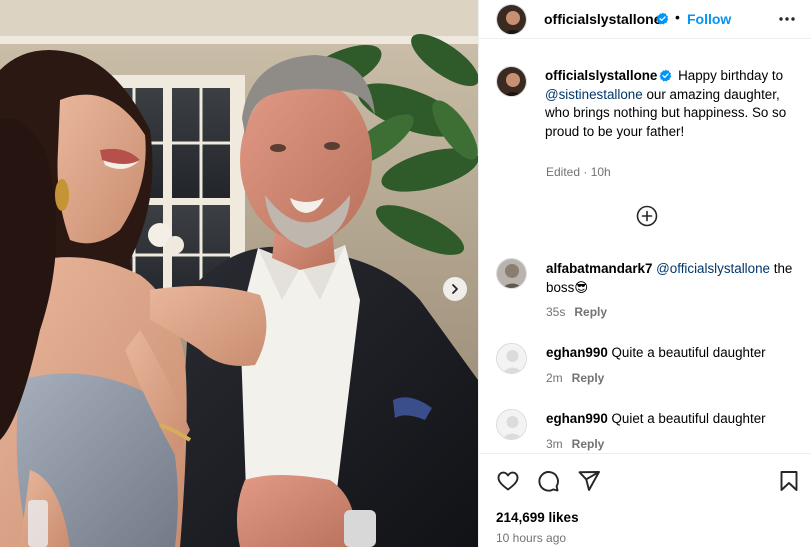  I want to click on caption-username: officialslystallone, so click(601, 75).